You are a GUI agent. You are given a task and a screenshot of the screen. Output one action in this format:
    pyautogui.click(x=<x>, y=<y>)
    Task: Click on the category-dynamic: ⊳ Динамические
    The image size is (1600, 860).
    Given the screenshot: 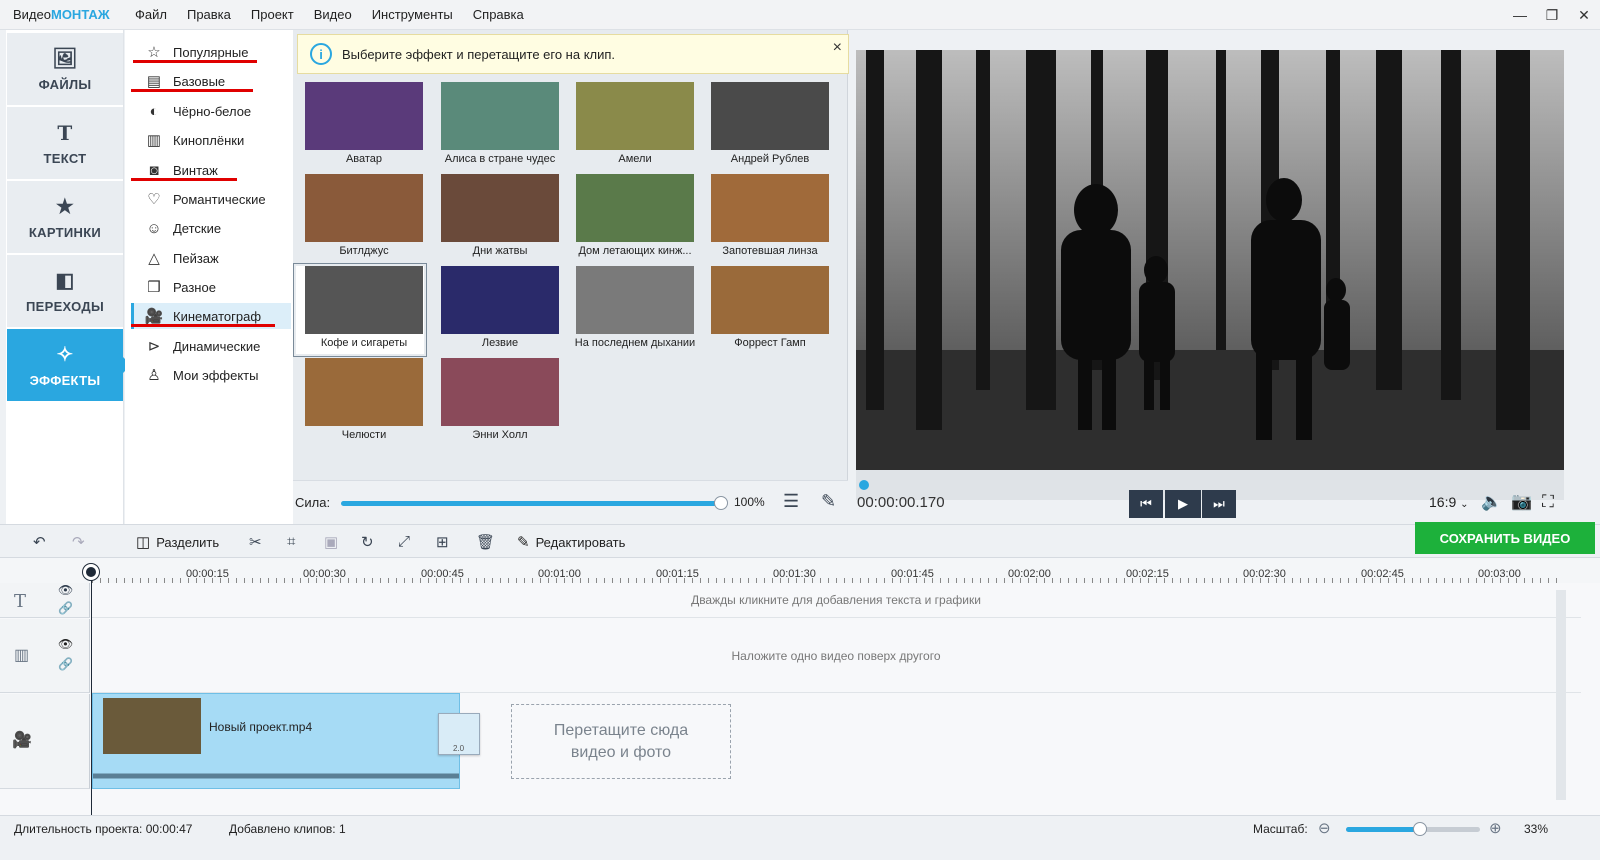 What is the action you would take?
    pyautogui.click(x=211, y=346)
    